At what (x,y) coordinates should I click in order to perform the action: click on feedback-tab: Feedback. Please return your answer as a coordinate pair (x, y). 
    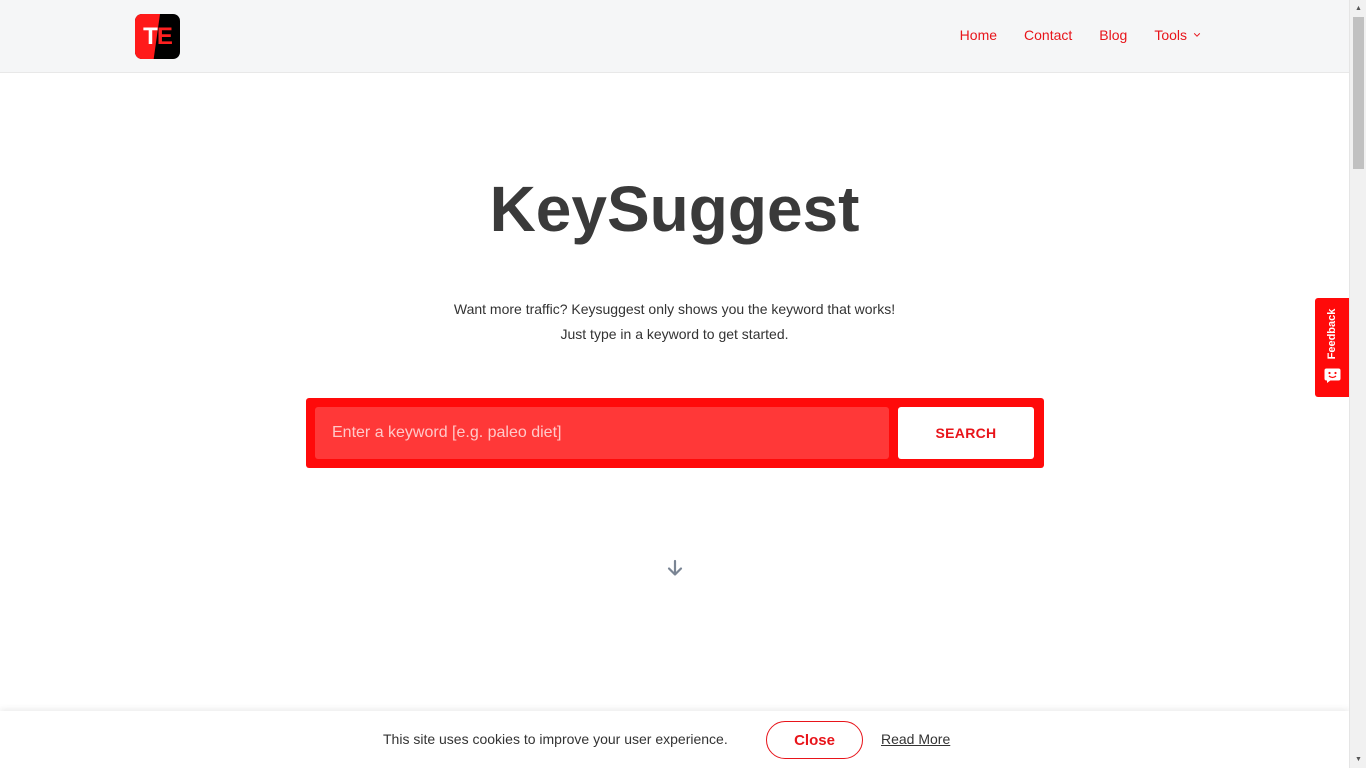
    Looking at the image, I should click on (1332, 347).